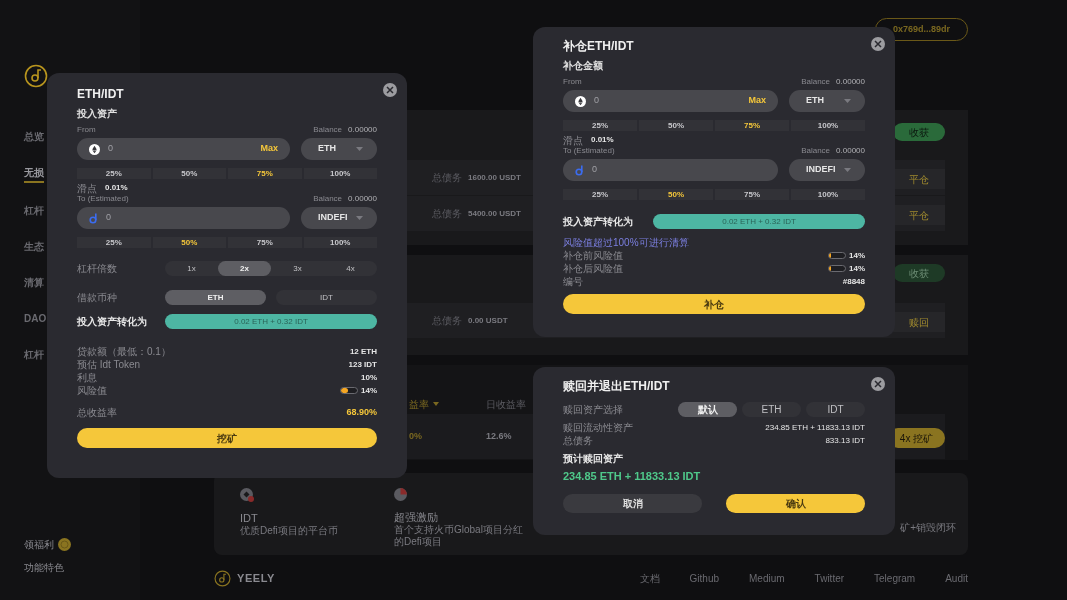  Describe the element at coordinates (602, 140) in the screenshot. I see `slippage-value: 0.01%` at that location.